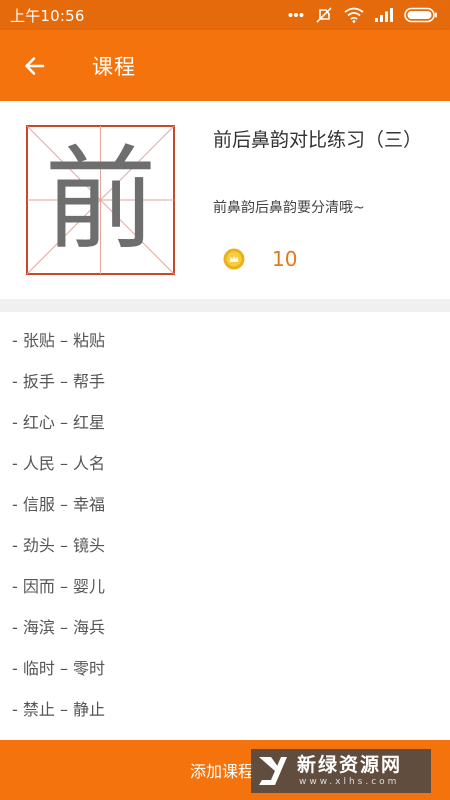 This screenshot has height=800, width=450. Describe the element at coordinates (384, 15) in the screenshot. I see `signal-icon` at that location.